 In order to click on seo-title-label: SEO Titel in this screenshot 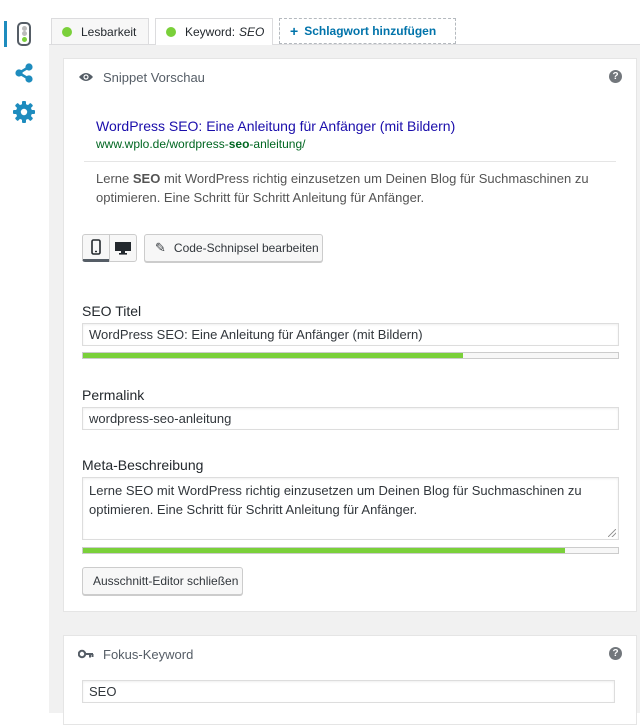, I will do `click(112, 311)`.